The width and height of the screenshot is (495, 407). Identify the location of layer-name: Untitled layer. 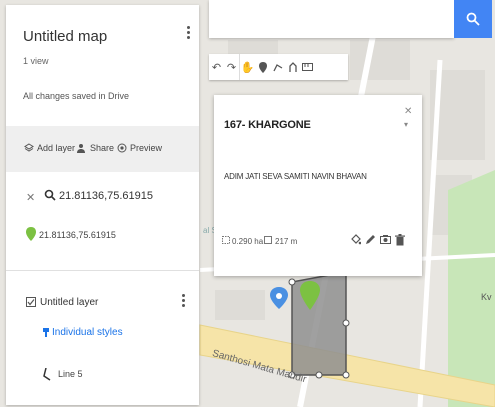
(69, 302).